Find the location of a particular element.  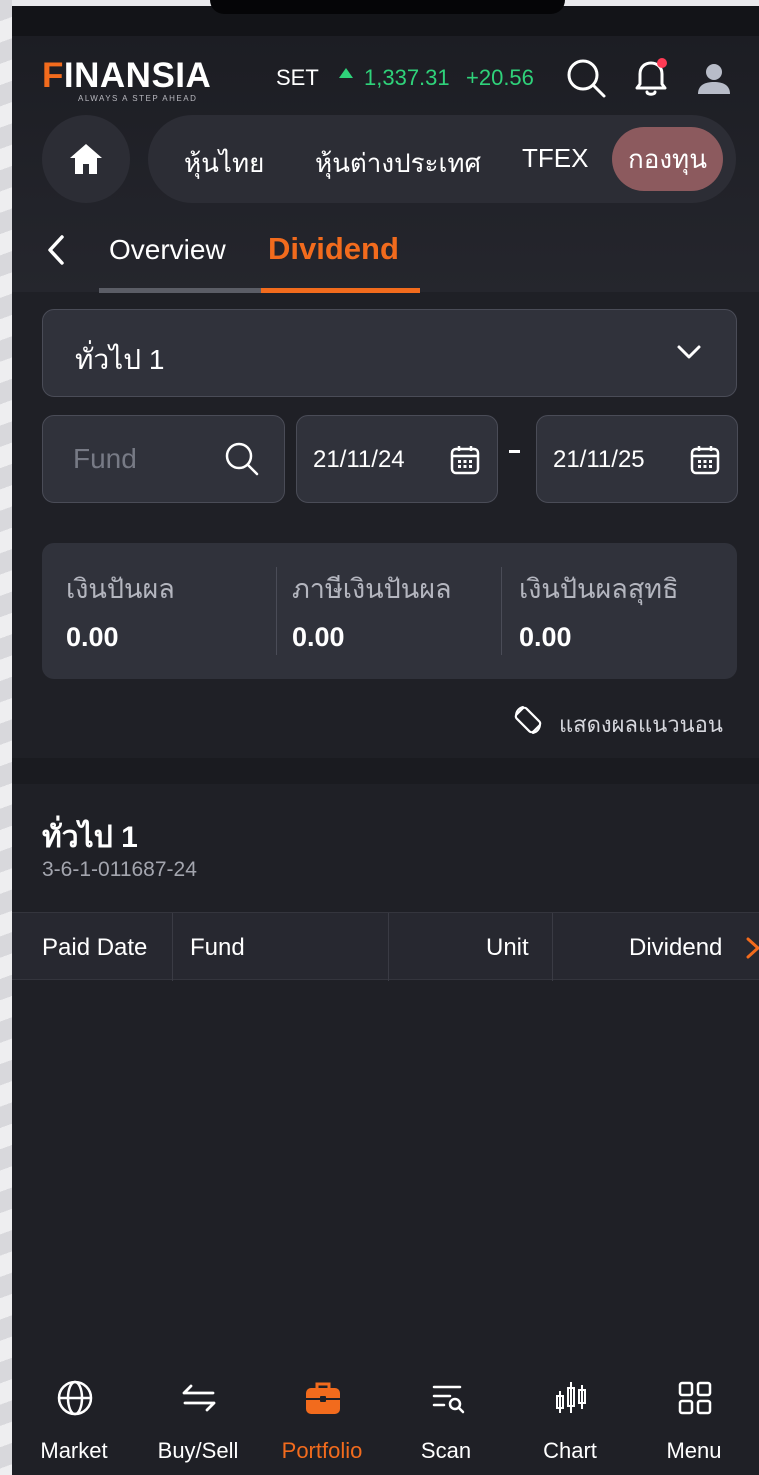

fund-search-box is located at coordinates (163, 459).